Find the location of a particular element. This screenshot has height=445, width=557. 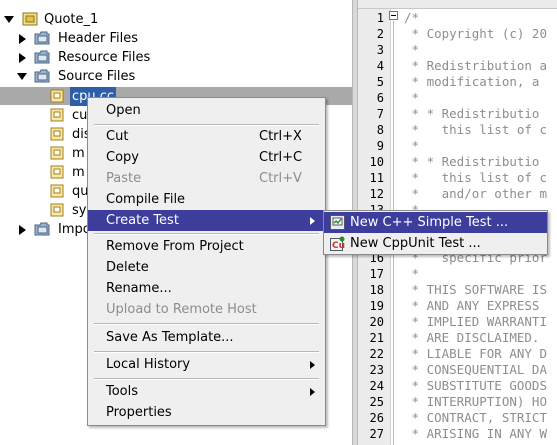

menu-item-properties: Properties is located at coordinates (206, 412).